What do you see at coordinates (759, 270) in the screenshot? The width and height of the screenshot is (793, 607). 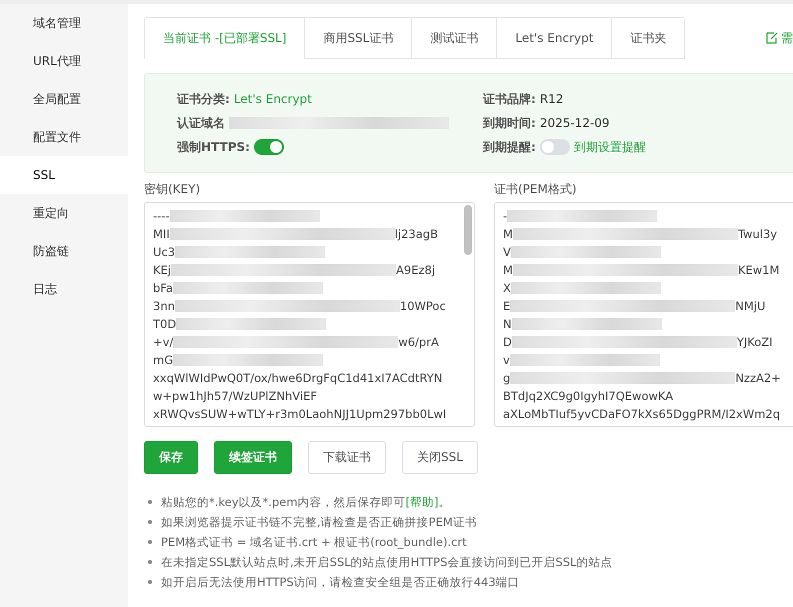 I see `text-line: KEw1M` at bounding box center [759, 270].